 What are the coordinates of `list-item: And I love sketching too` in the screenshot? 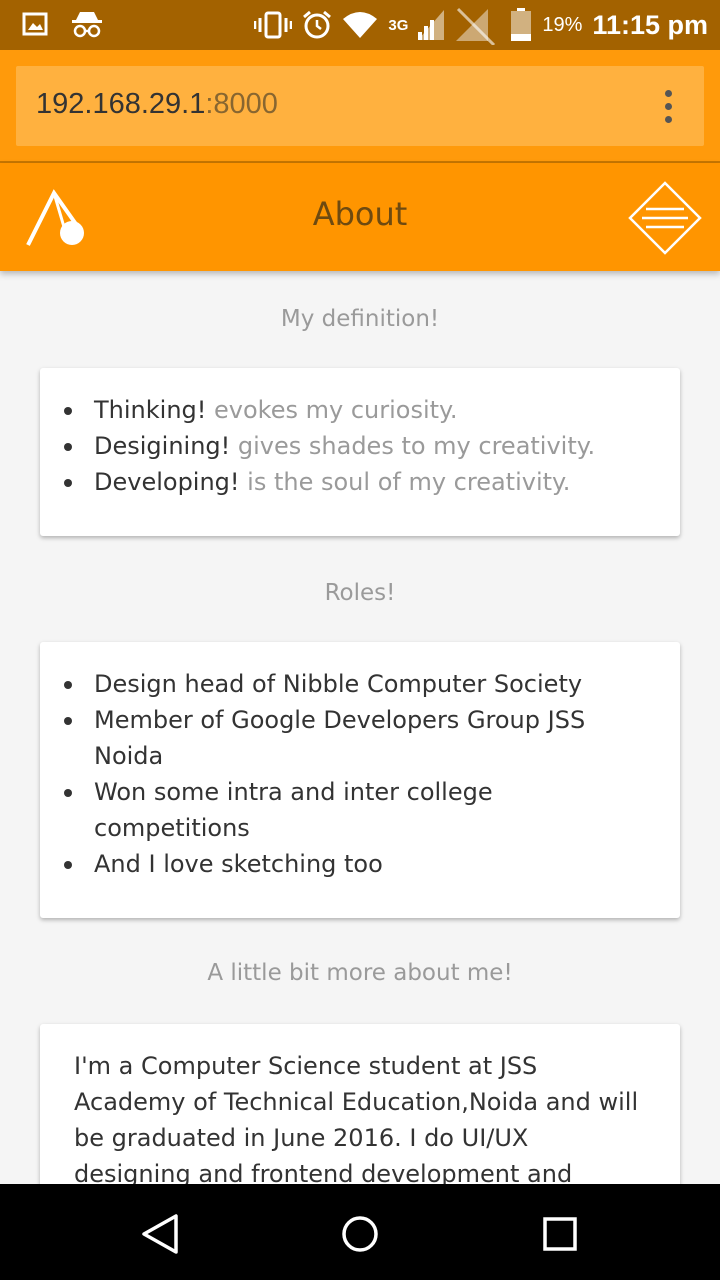 It's located at (360, 864).